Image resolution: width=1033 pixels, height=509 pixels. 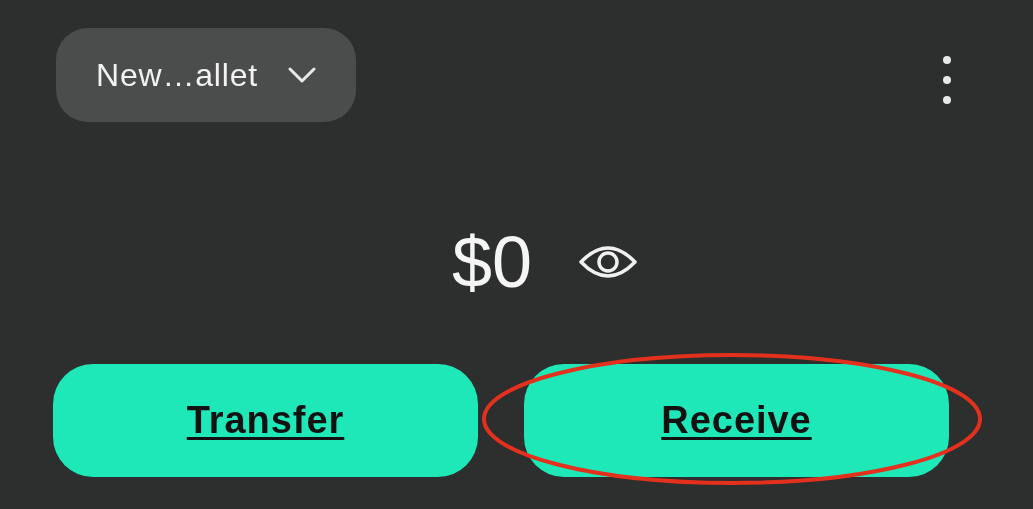 I want to click on balance-amount: $0, so click(x=492, y=262).